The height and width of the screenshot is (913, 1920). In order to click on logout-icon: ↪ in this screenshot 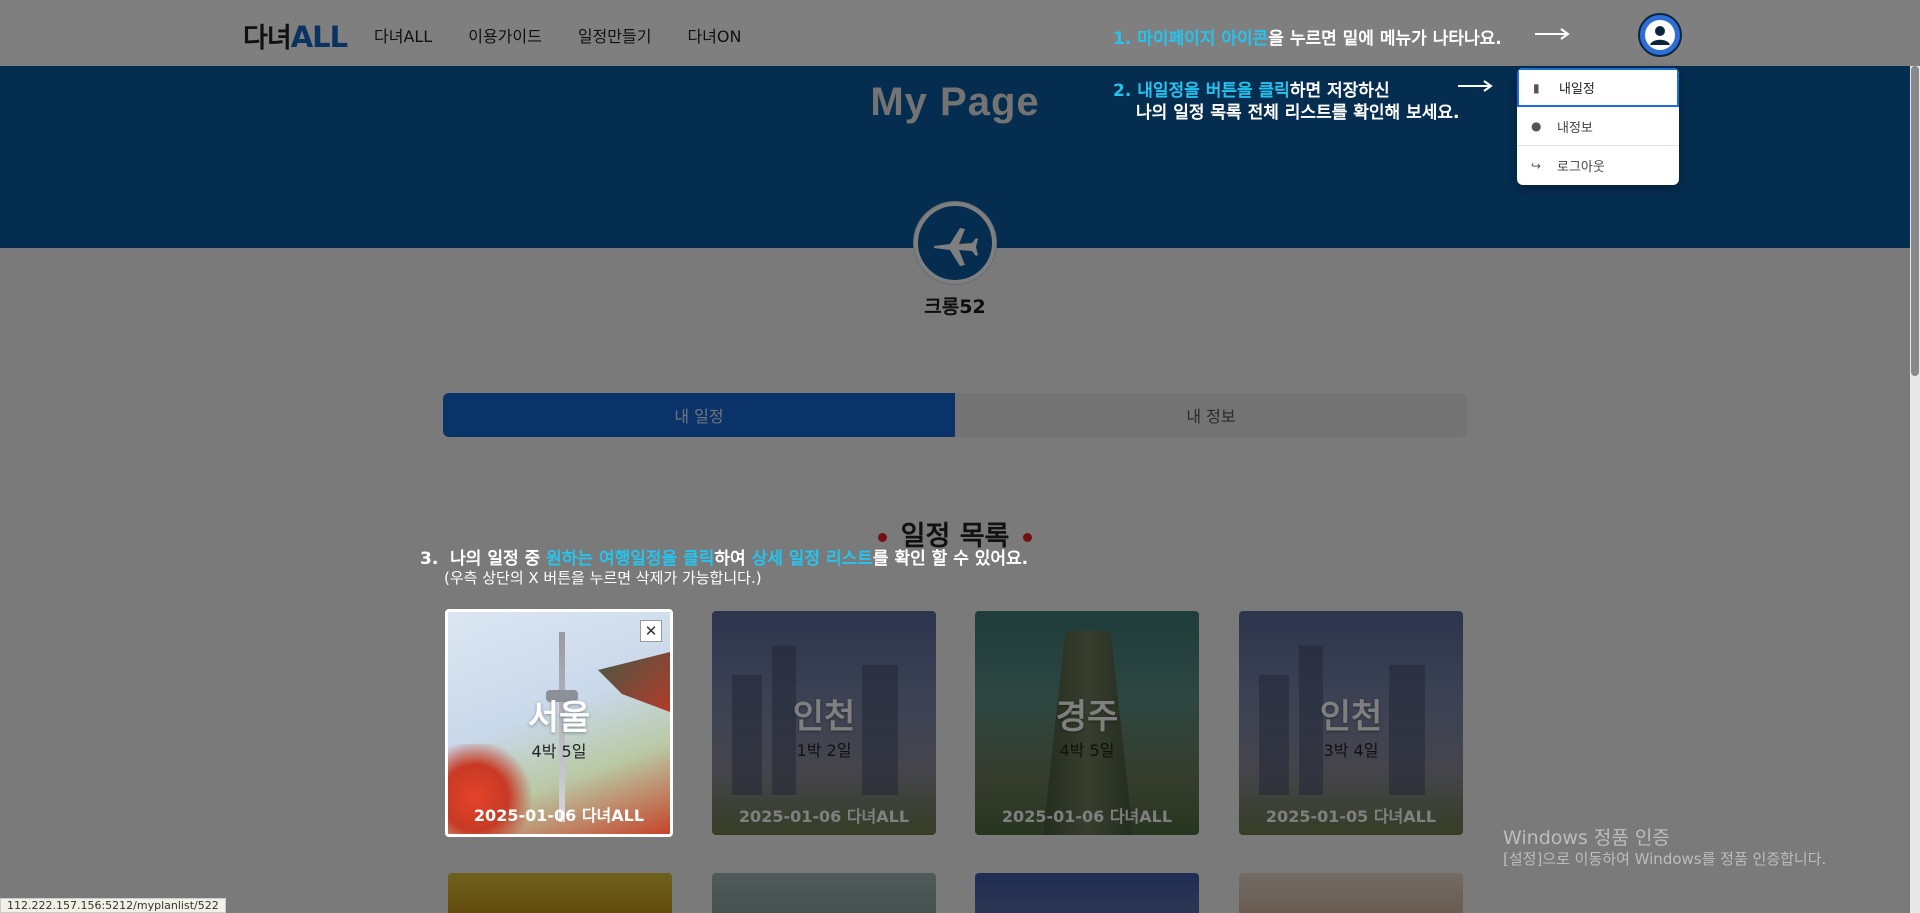, I will do `click(1536, 165)`.